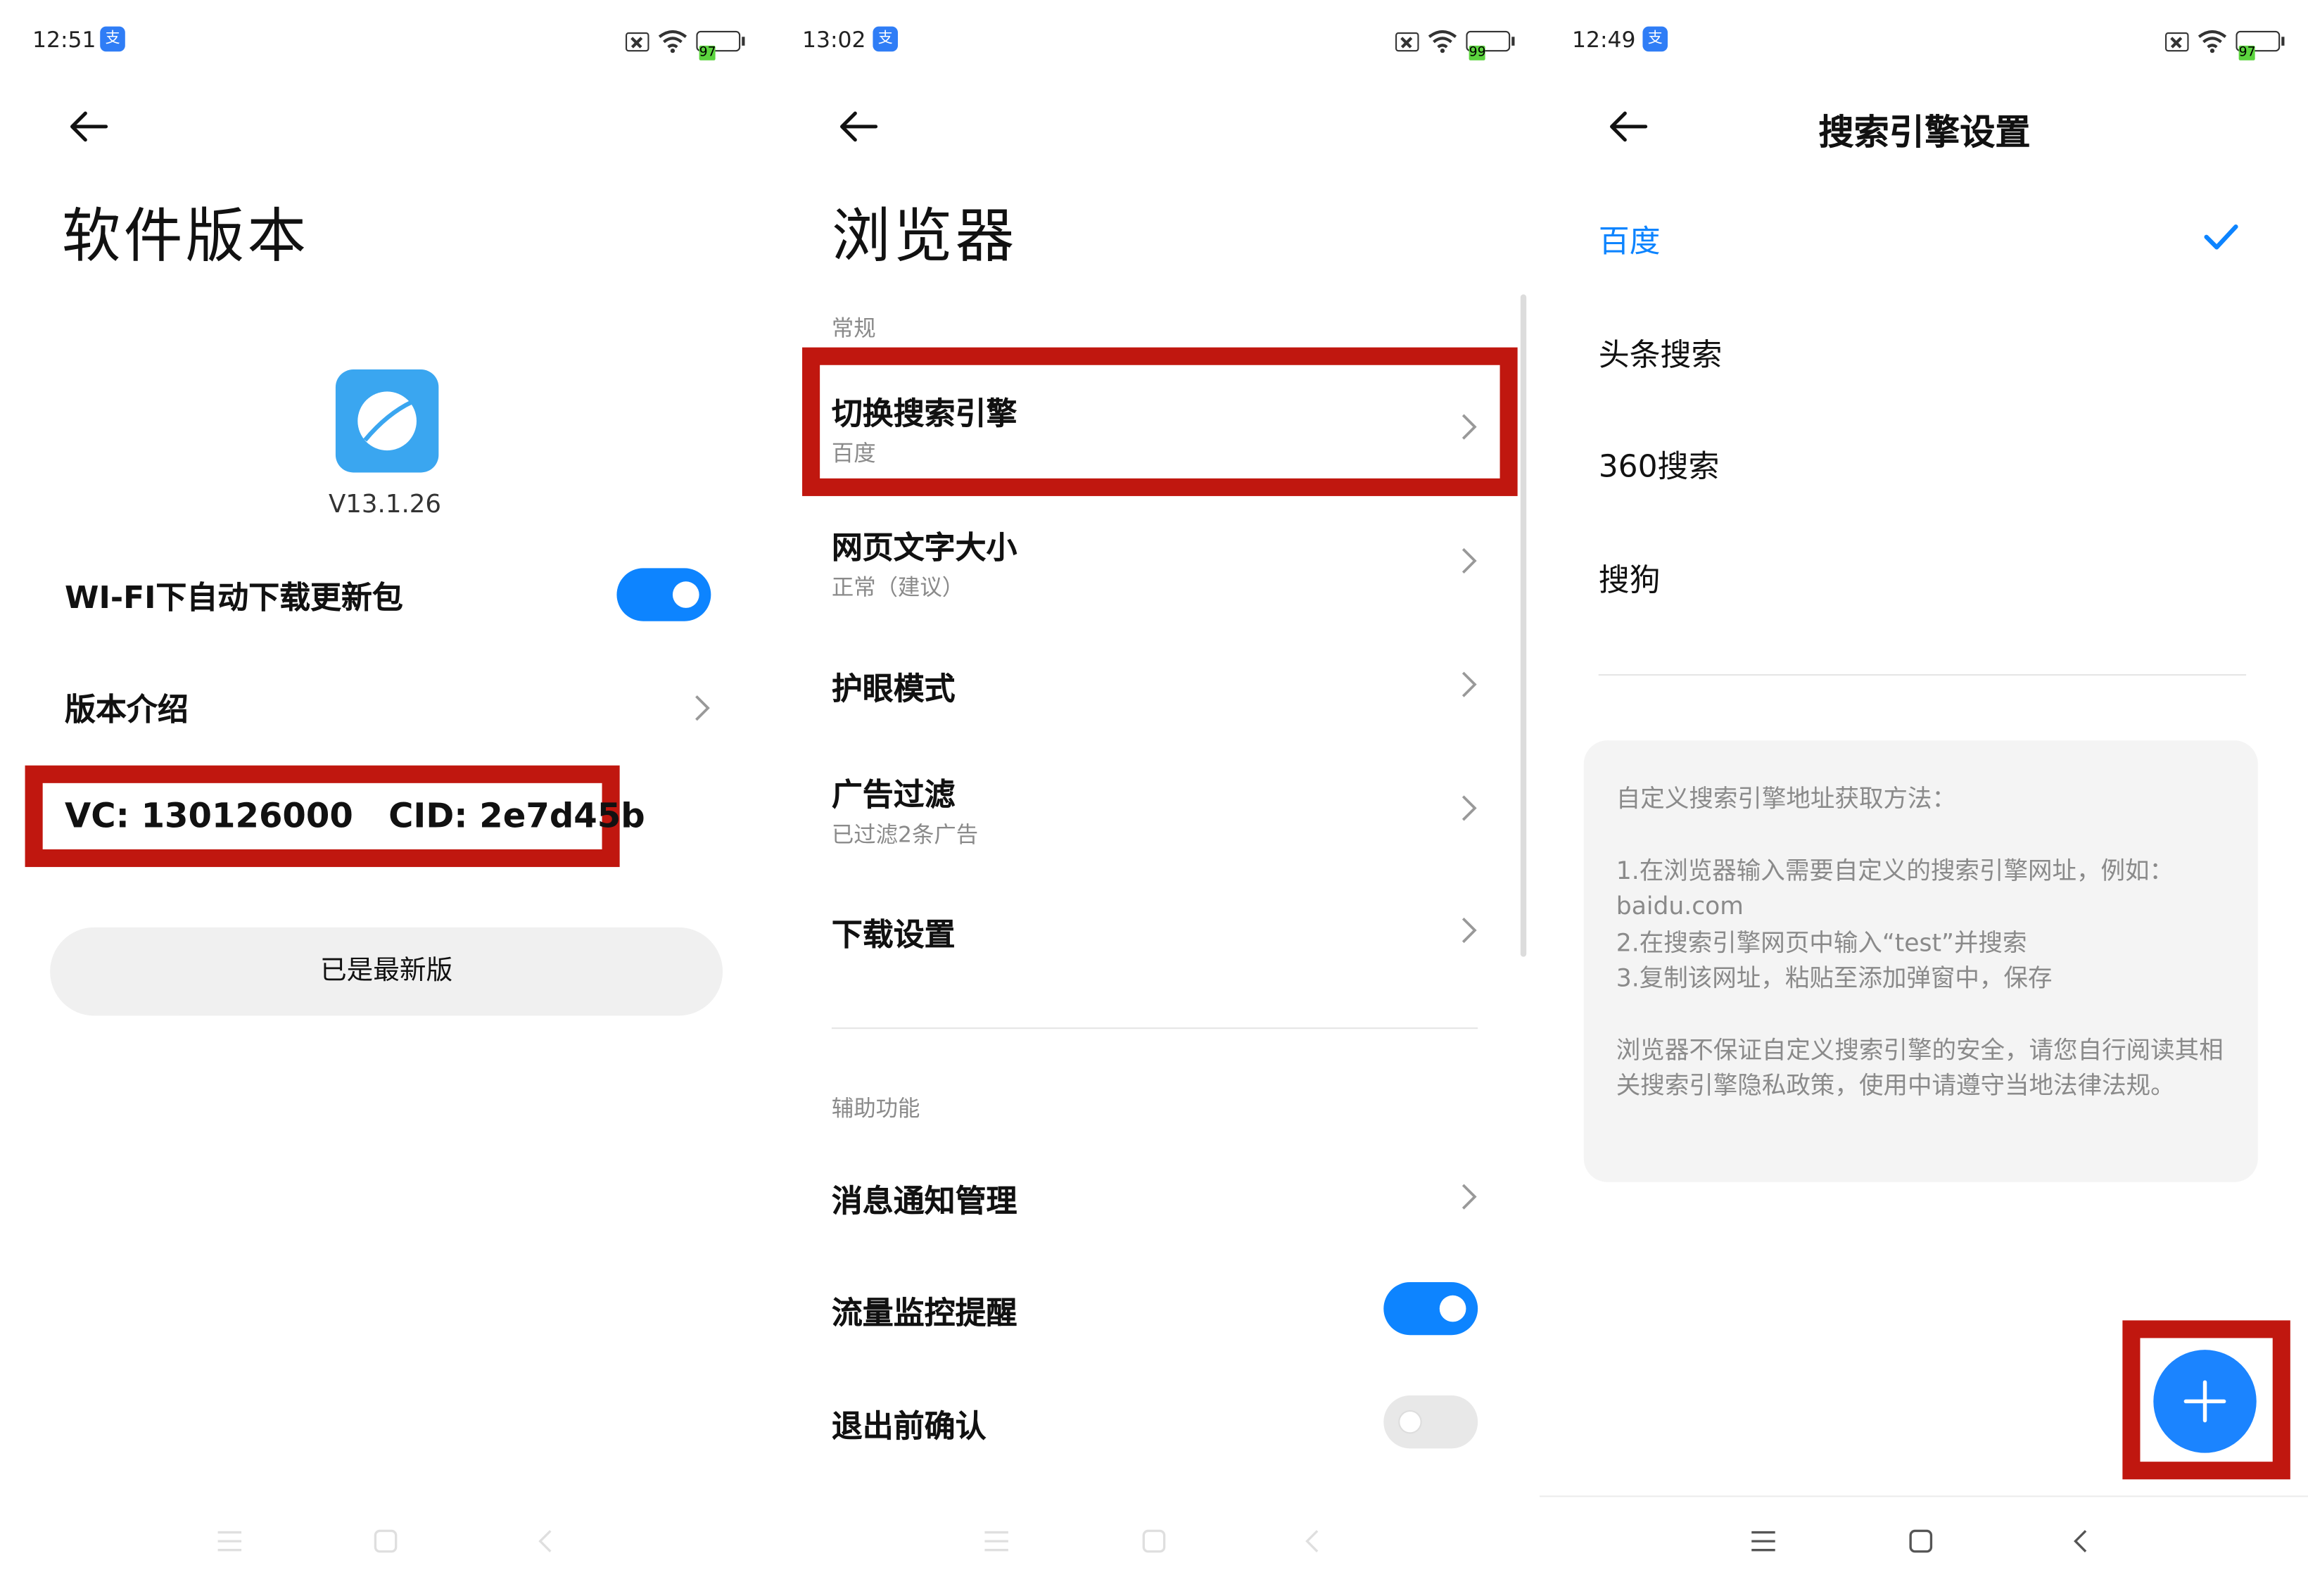 This screenshot has height=1596, width=2308. I want to click on wifi-auto-download-row: WI-FI下自动下载更新包, so click(385, 594).